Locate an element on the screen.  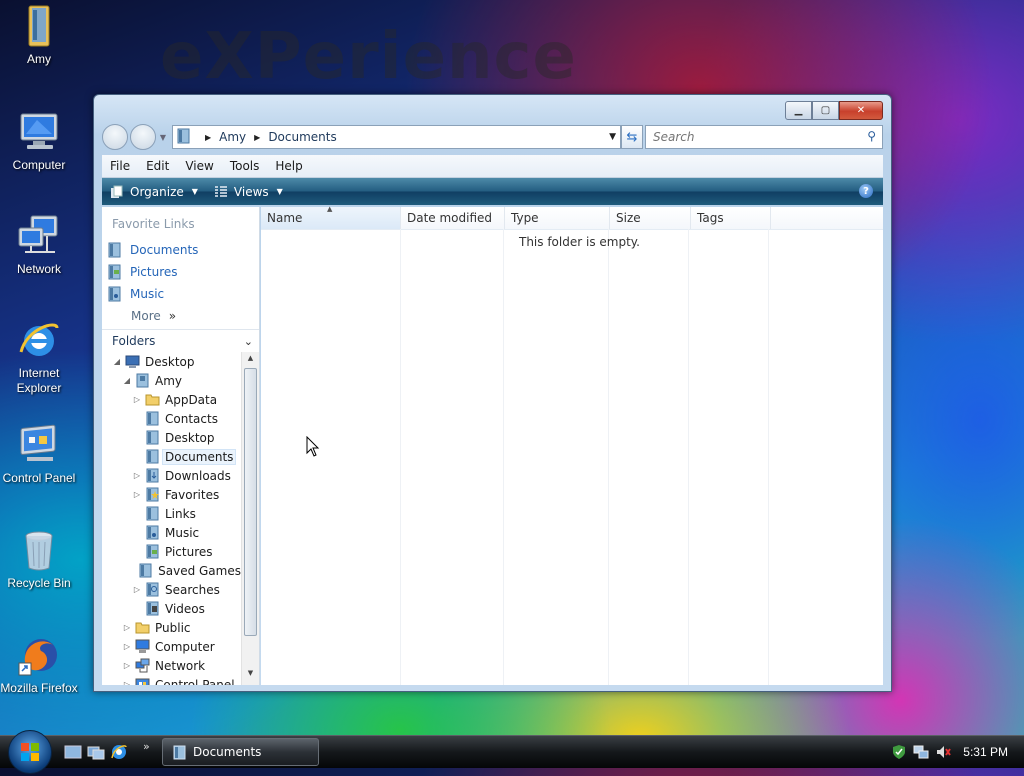
forward-button is located at coordinates (143, 137).